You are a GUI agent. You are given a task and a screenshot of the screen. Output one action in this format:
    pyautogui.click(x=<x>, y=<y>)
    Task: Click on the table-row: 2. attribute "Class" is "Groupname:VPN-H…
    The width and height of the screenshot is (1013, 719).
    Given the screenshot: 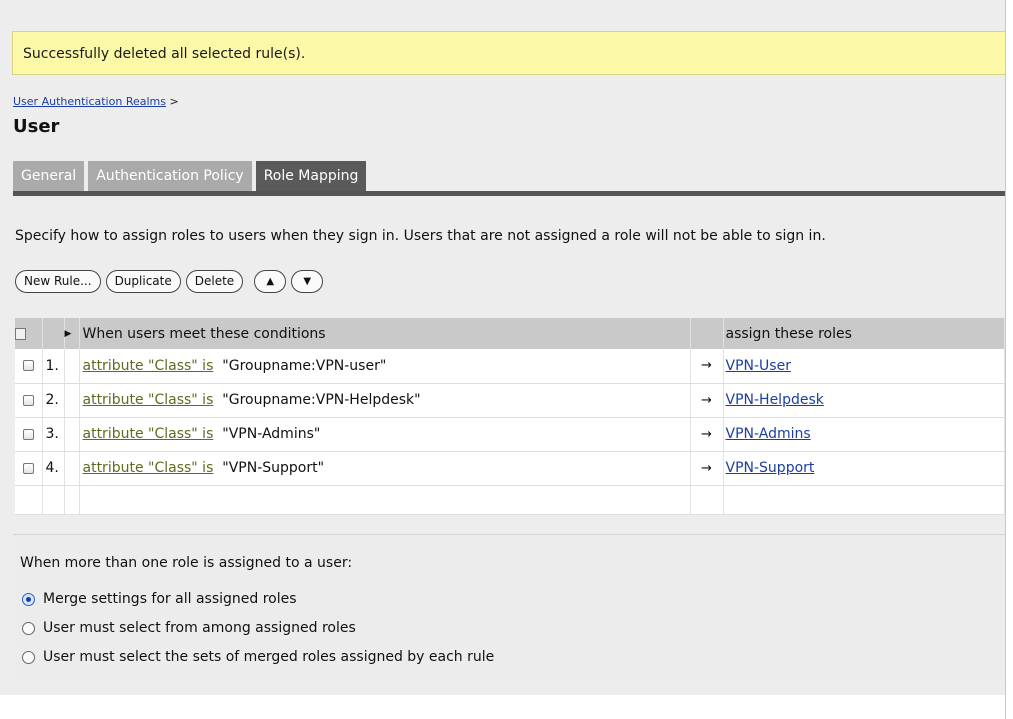 What is the action you would take?
    pyautogui.click(x=510, y=400)
    